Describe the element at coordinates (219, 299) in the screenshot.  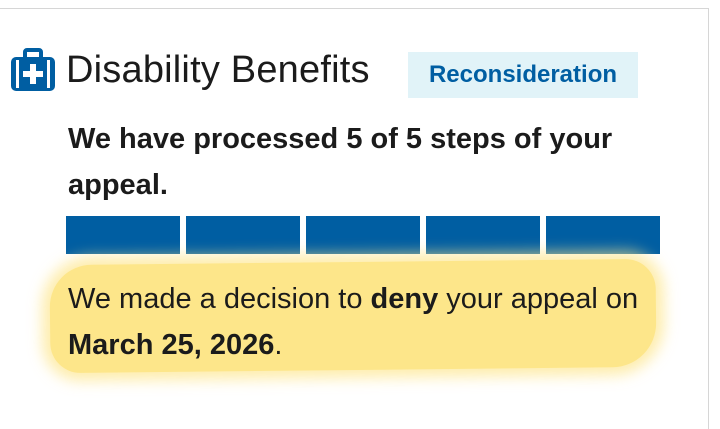
I see `decision-prefix: We made a decision to` at that location.